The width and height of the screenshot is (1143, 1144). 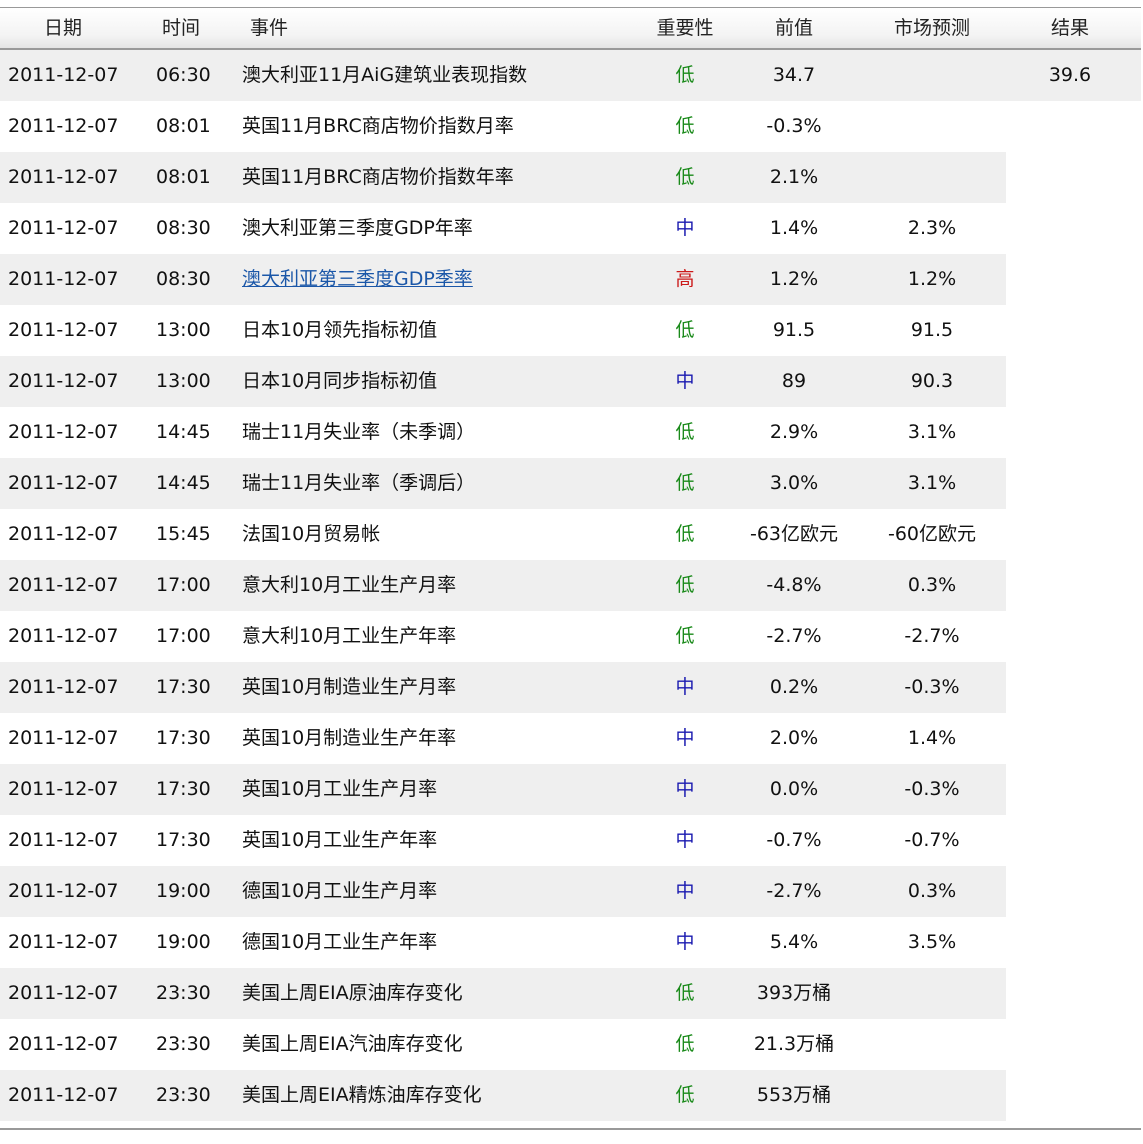 What do you see at coordinates (794, 126) in the screenshot?
I see `cell-previous: -0.3%` at bounding box center [794, 126].